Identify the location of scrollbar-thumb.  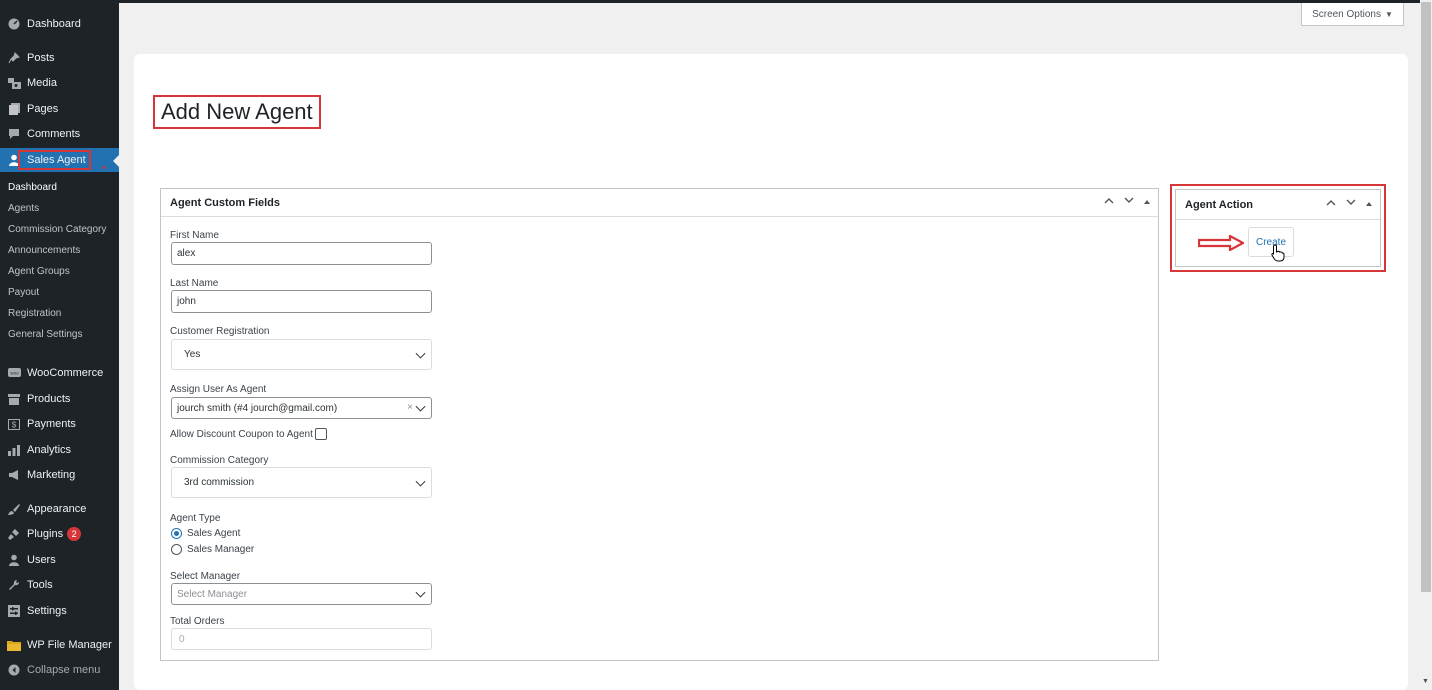
(1426, 297).